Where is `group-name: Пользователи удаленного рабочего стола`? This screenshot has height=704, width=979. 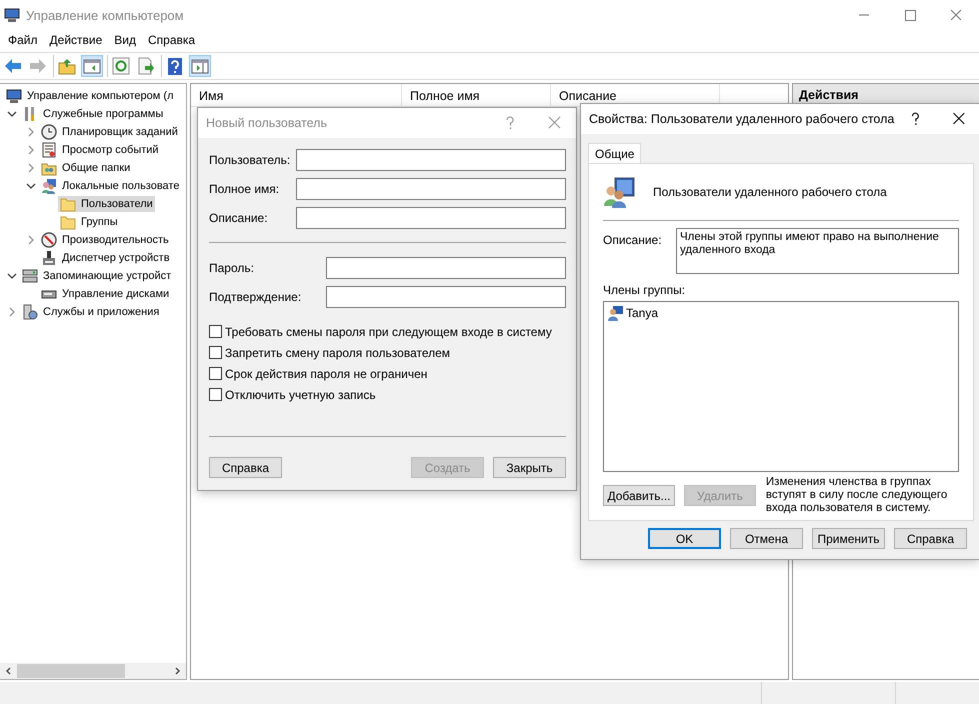
group-name: Пользователи удаленного рабочего стола is located at coordinates (770, 192).